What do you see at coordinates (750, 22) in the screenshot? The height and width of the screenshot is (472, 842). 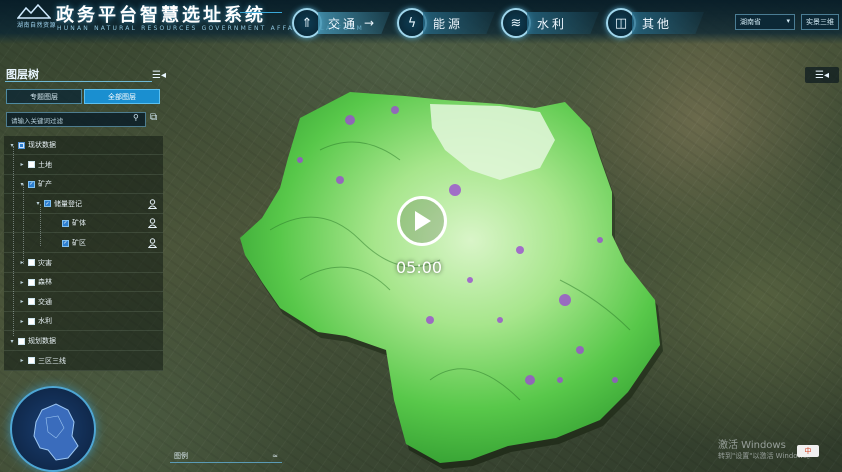 I see `region-select-value: 湖南省` at bounding box center [750, 22].